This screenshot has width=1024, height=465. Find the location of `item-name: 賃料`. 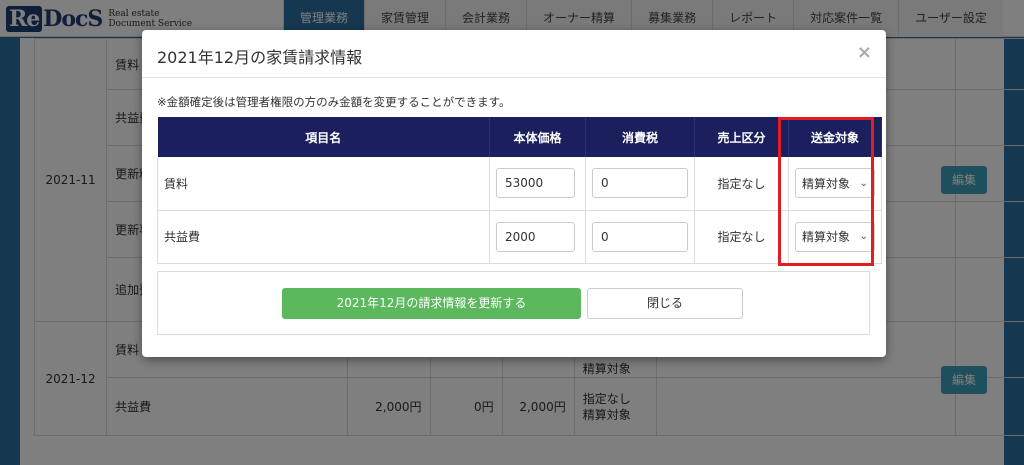

item-name: 賃料 is located at coordinates (323, 184).